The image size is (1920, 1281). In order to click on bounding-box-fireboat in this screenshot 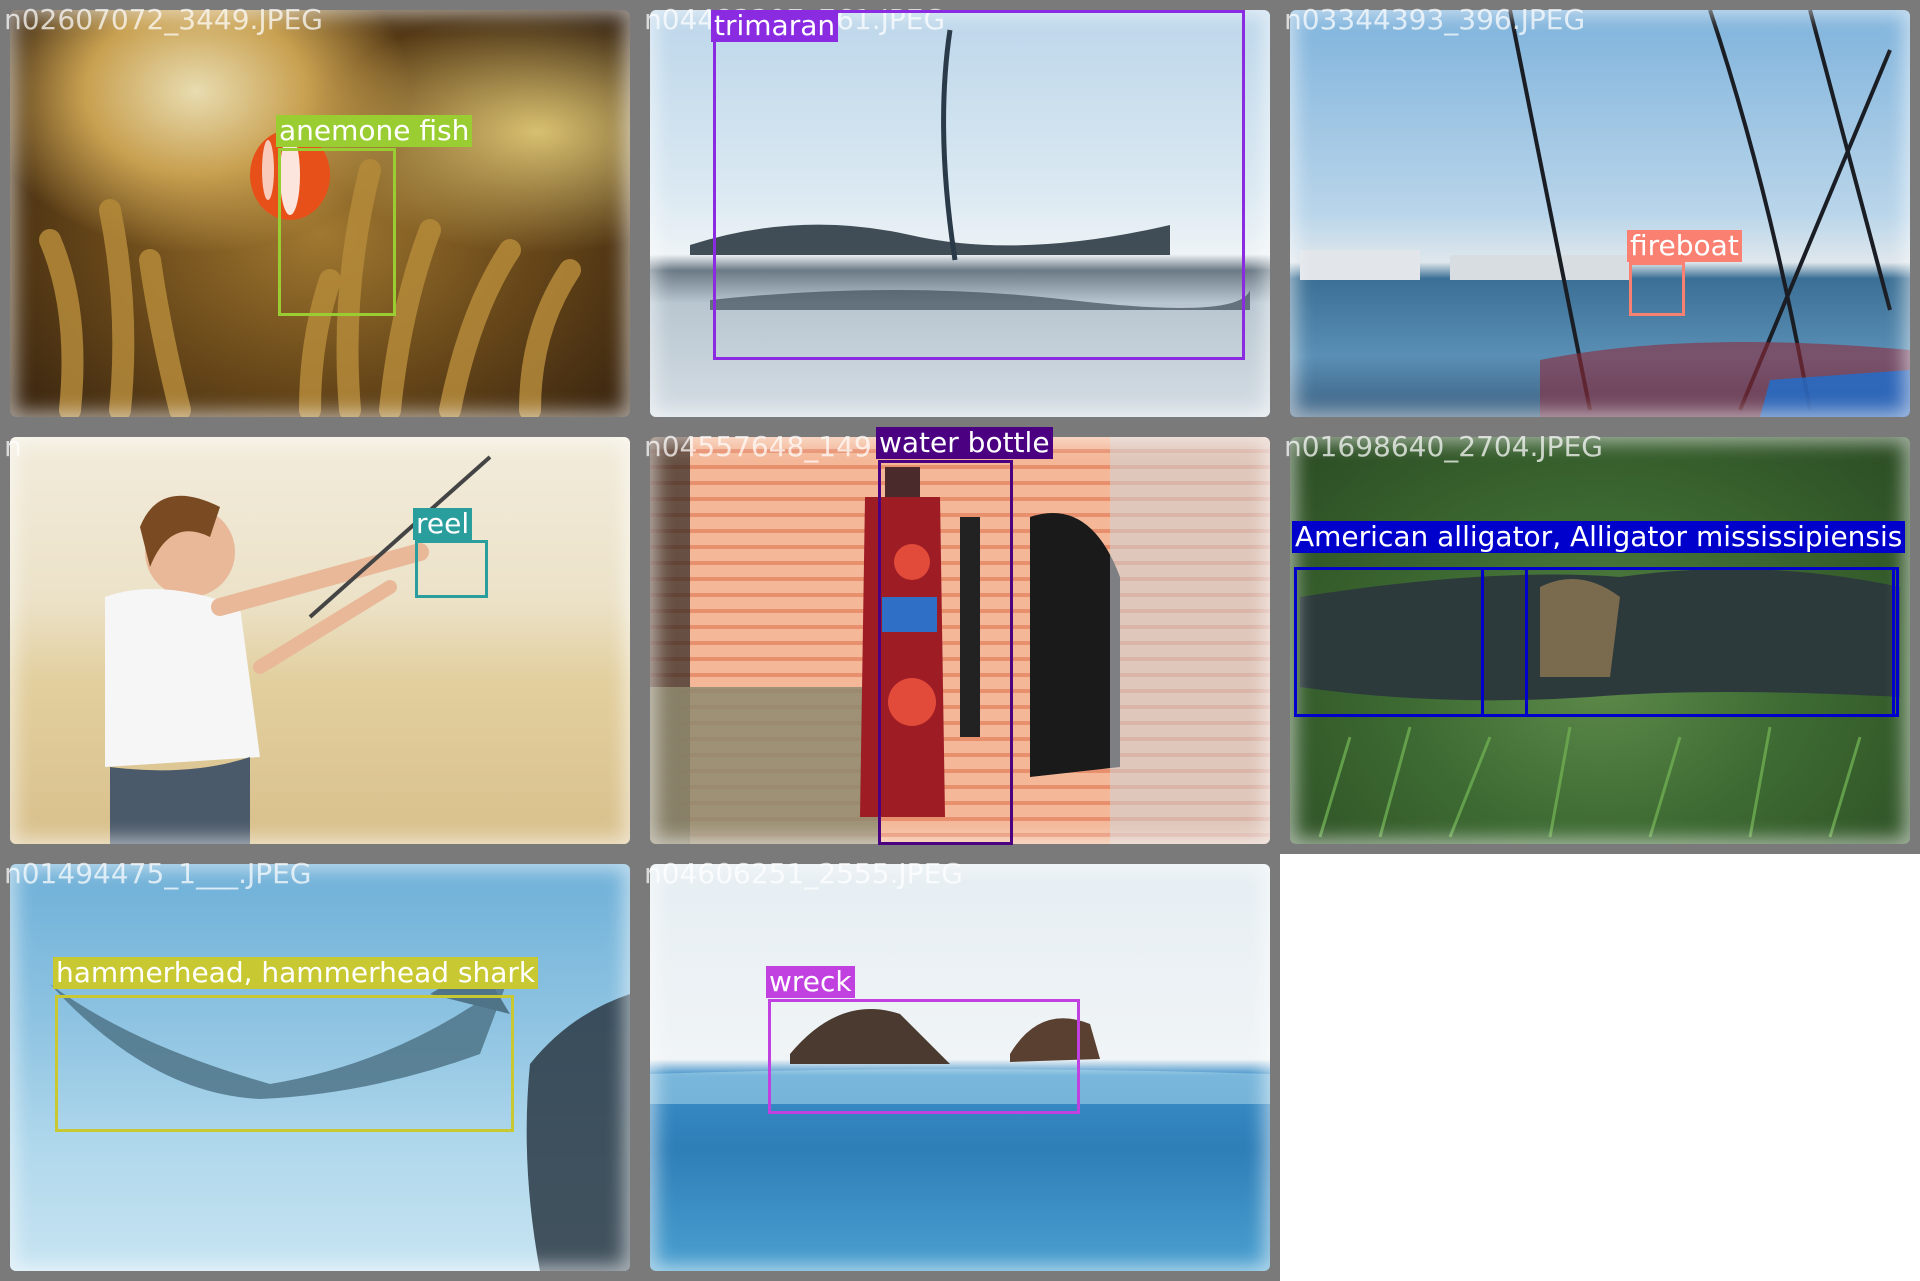, I will do `click(1657, 289)`.